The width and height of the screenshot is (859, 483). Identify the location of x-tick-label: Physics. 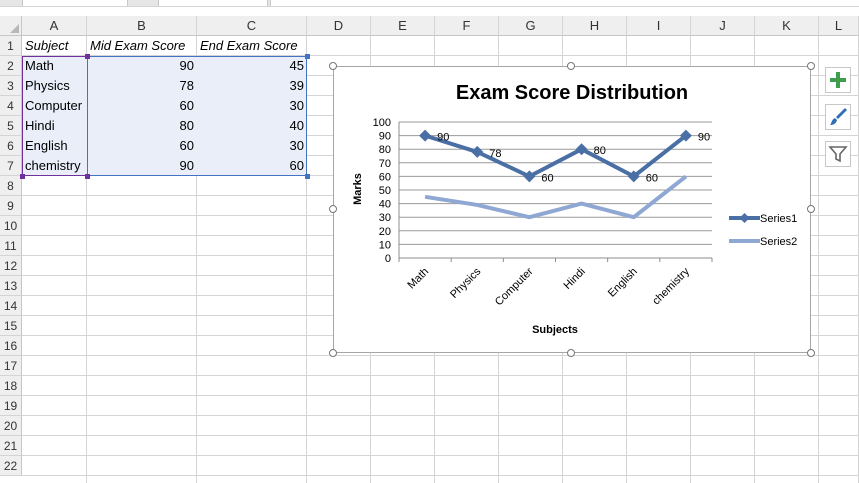
(466, 283).